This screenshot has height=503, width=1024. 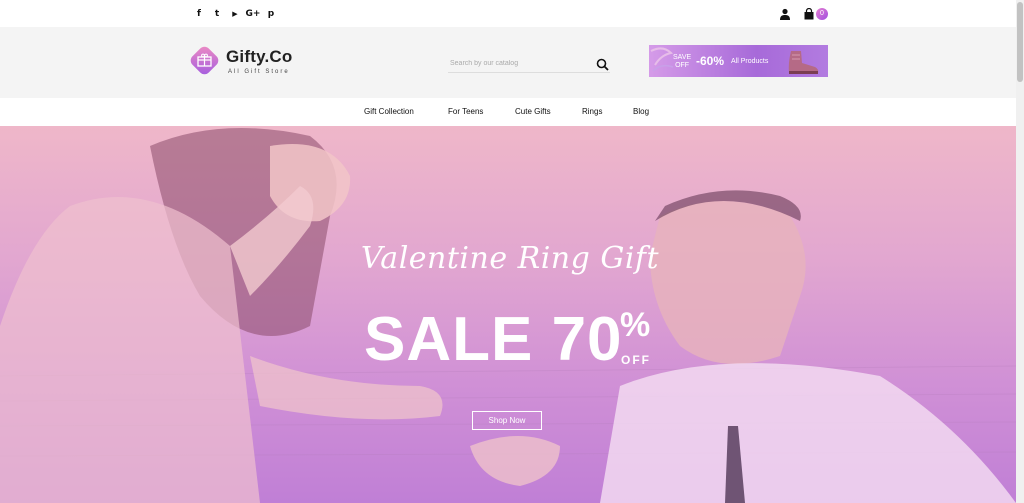 What do you see at coordinates (204, 60) in the screenshot?
I see `logo-gift-icon` at bounding box center [204, 60].